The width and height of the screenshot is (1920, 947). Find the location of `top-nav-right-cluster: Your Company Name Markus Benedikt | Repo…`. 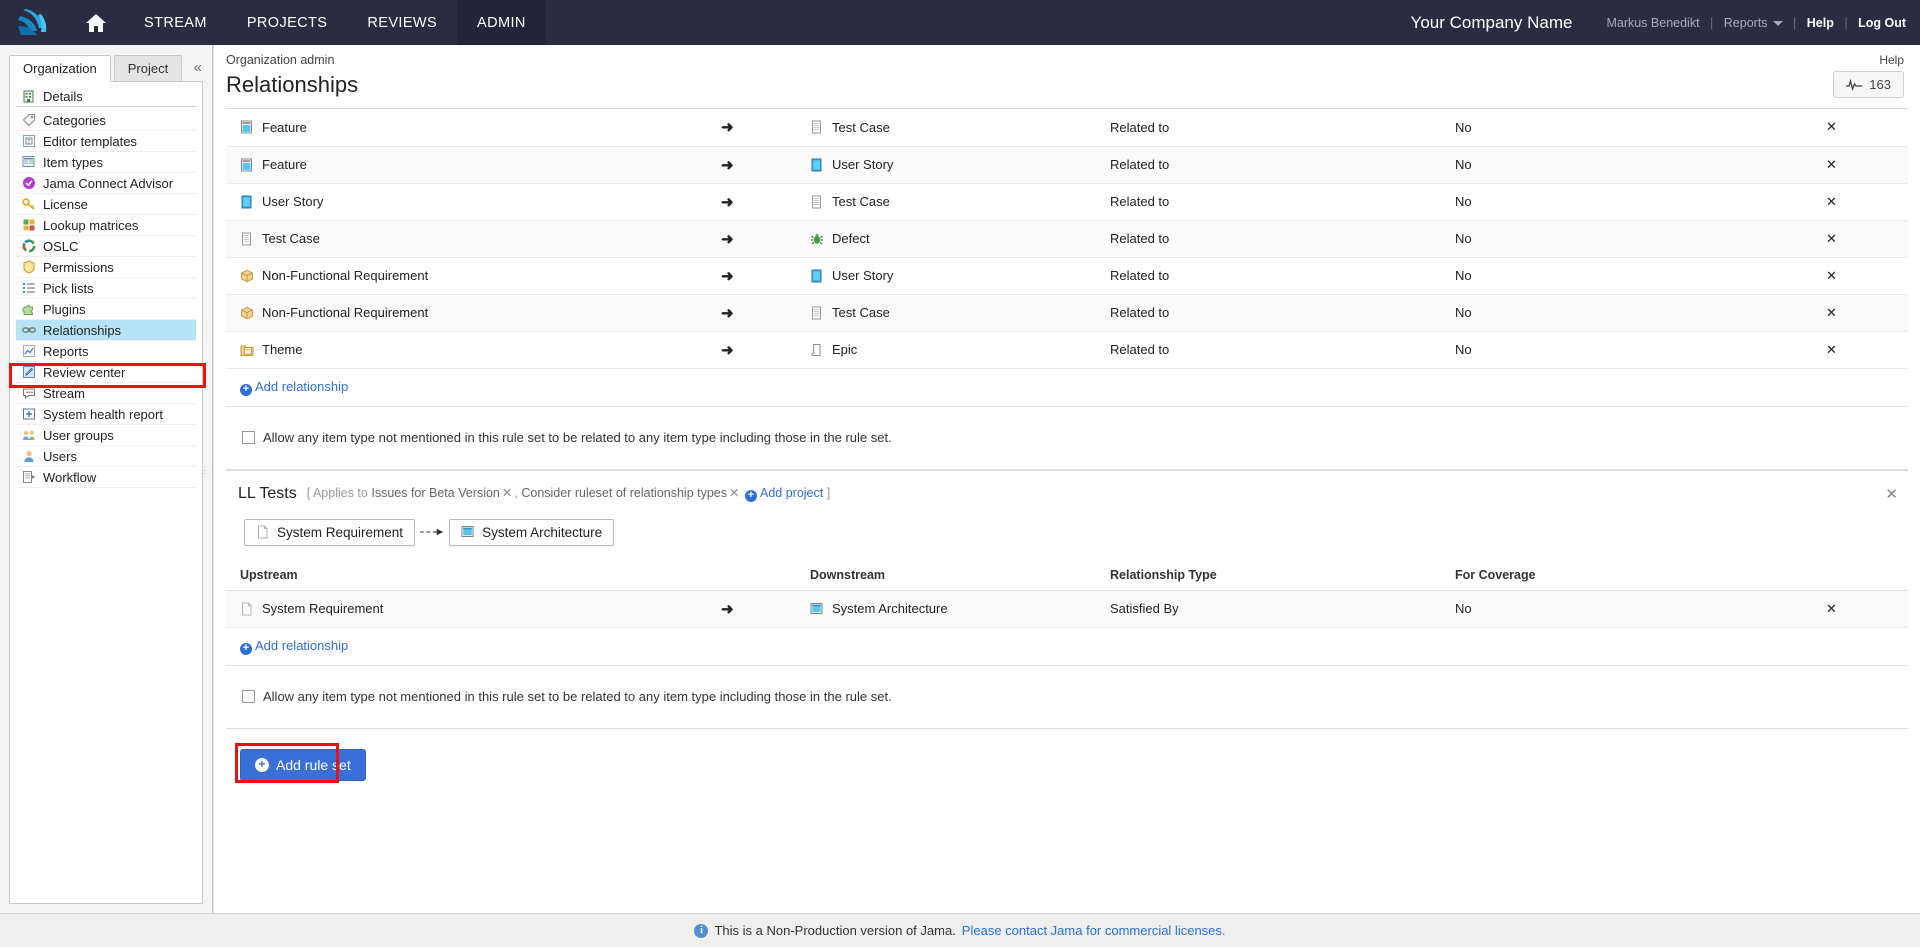

top-nav-right-cluster: Your Company Name Markus Benedikt | Repo… is located at coordinates (1665, 22).